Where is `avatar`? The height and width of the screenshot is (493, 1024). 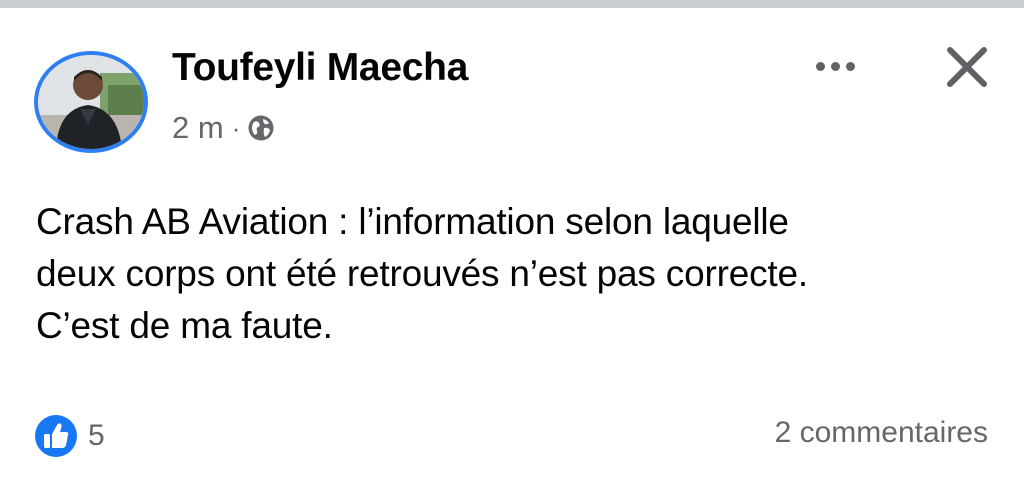
avatar is located at coordinates (91, 102).